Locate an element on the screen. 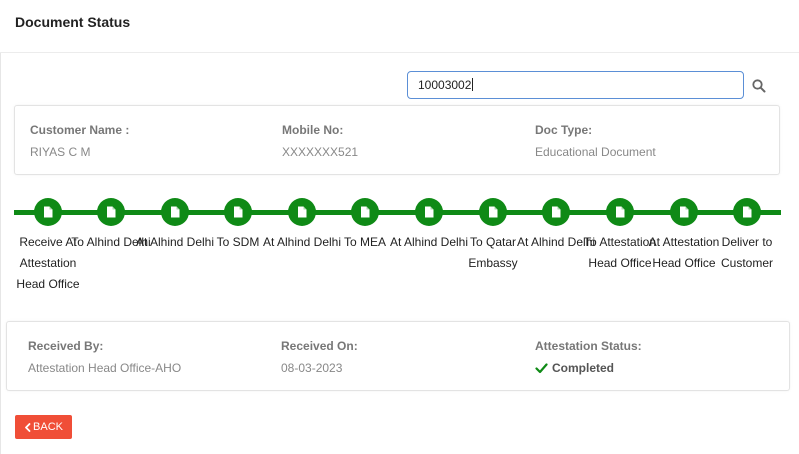 The height and width of the screenshot is (454, 799). progress-track-line is located at coordinates (397, 212).